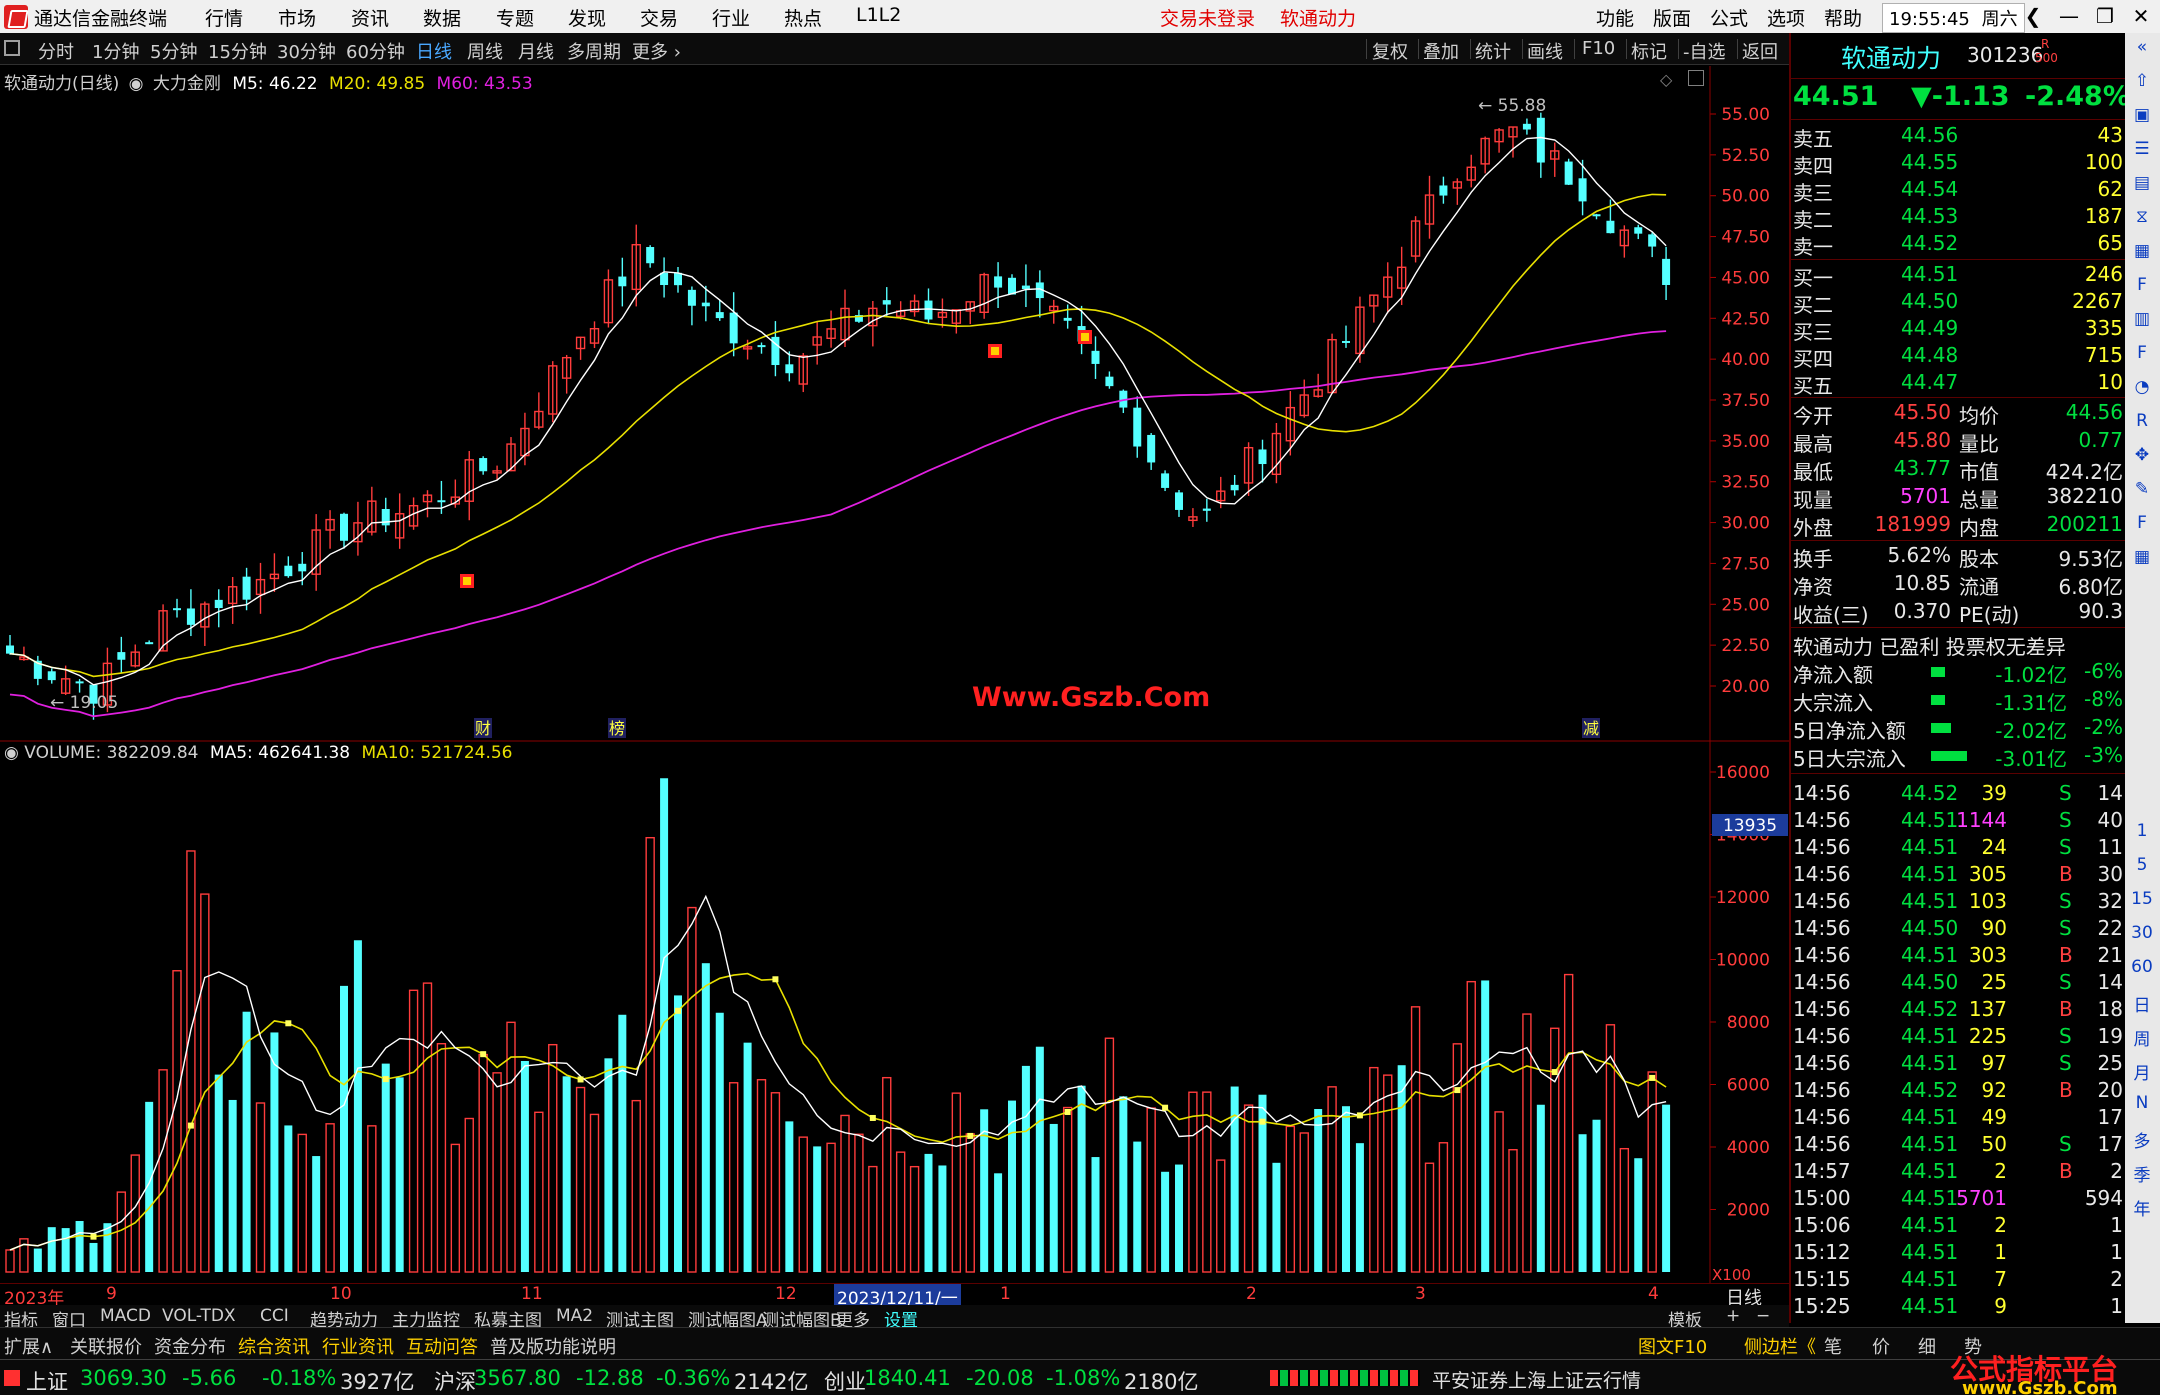 This screenshot has width=2160, height=1395. I want to click on sidebar-period: 月, so click(2142, 1071).